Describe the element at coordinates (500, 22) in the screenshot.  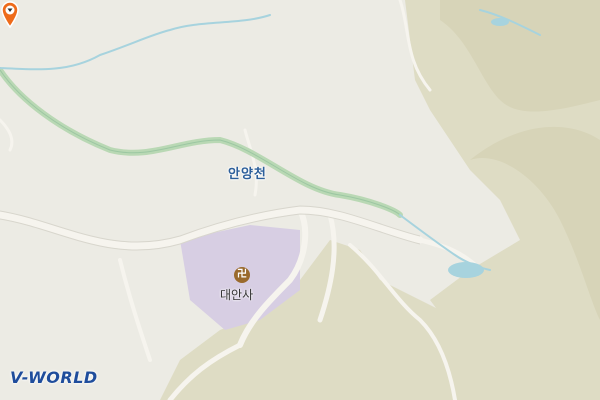
I see `pond-northeast` at that location.